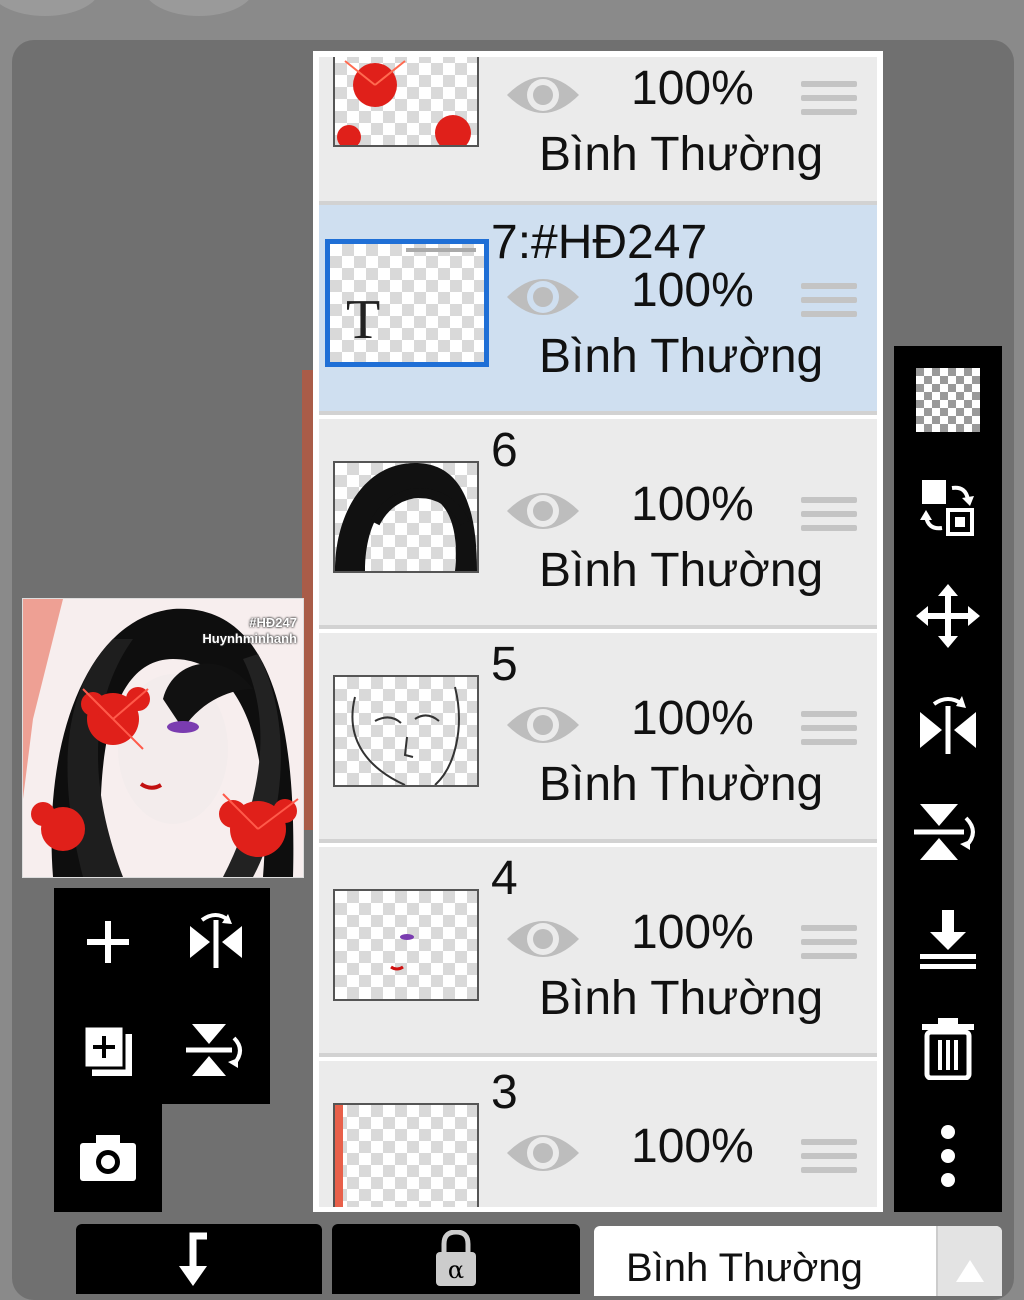 This screenshot has width=1024, height=1300. What do you see at coordinates (598, 952) in the screenshot?
I see `layer-item: 4 100% Bình Thường` at bounding box center [598, 952].